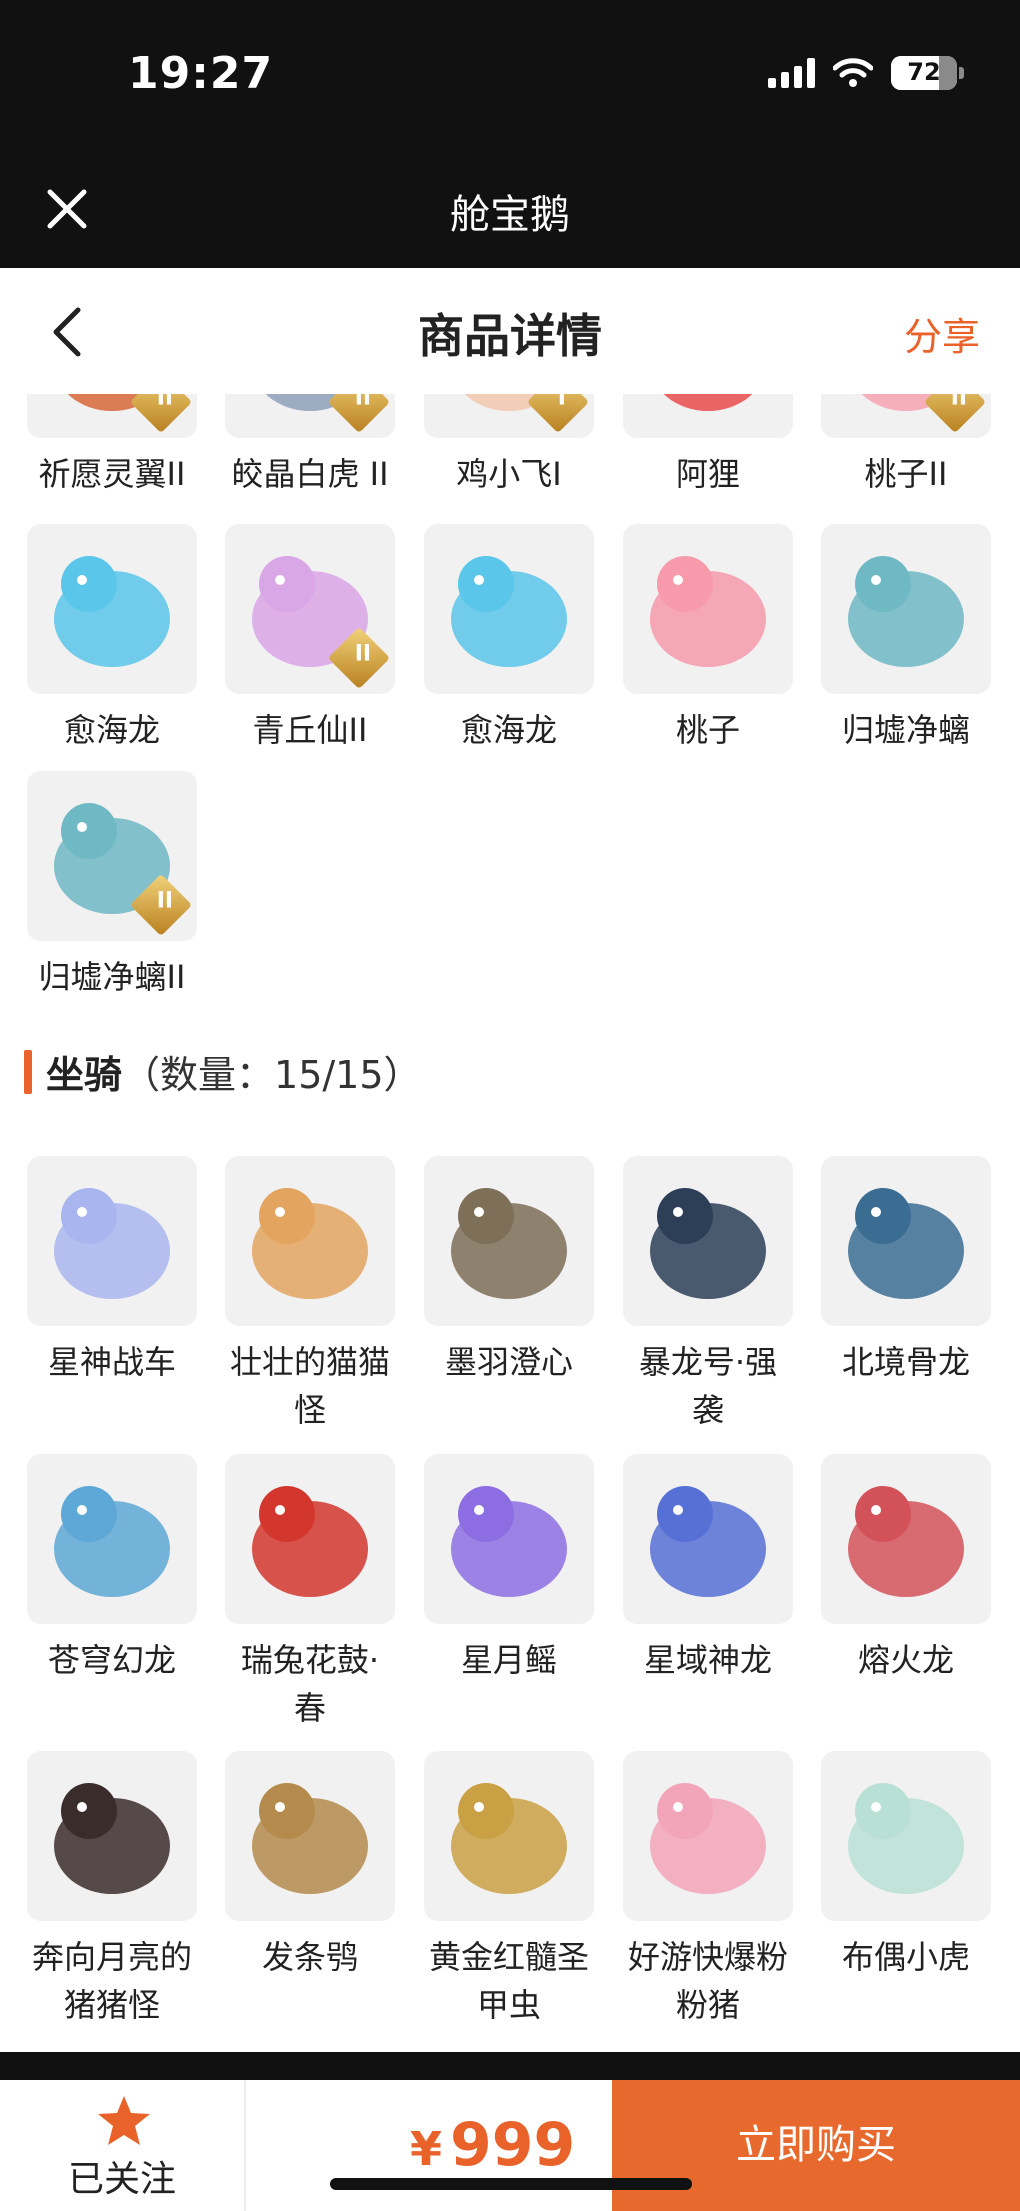  What do you see at coordinates (111, 1981) in the screenshot?
I see `item-name: 奔向月亮的猪猪怪` at bounding box center [111, 1981].